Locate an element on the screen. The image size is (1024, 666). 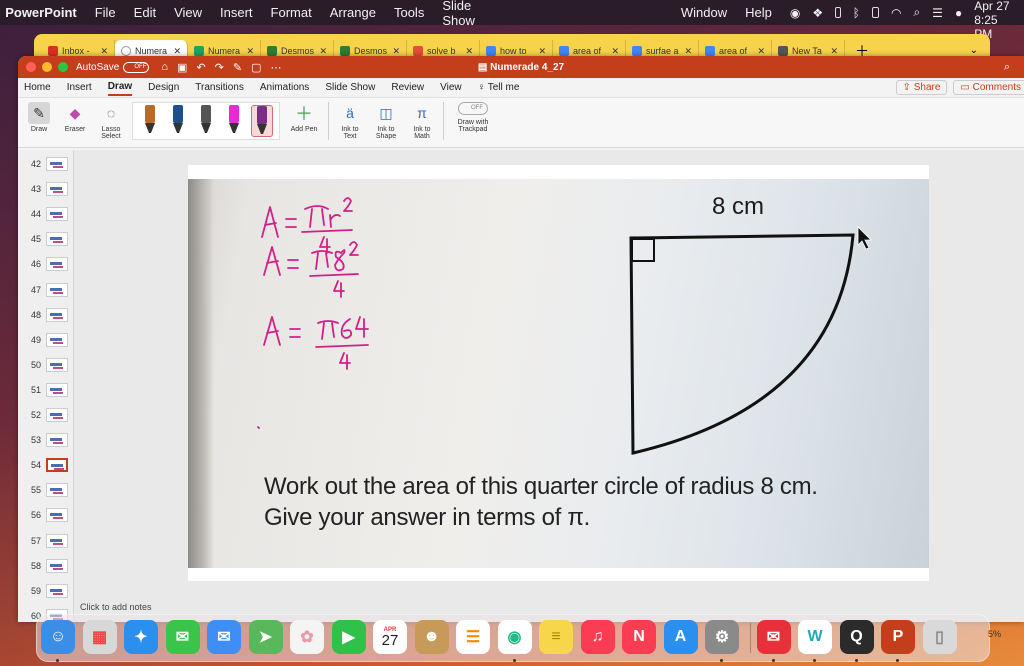
menu-tools: Tools is located at coordinates (409, 12).